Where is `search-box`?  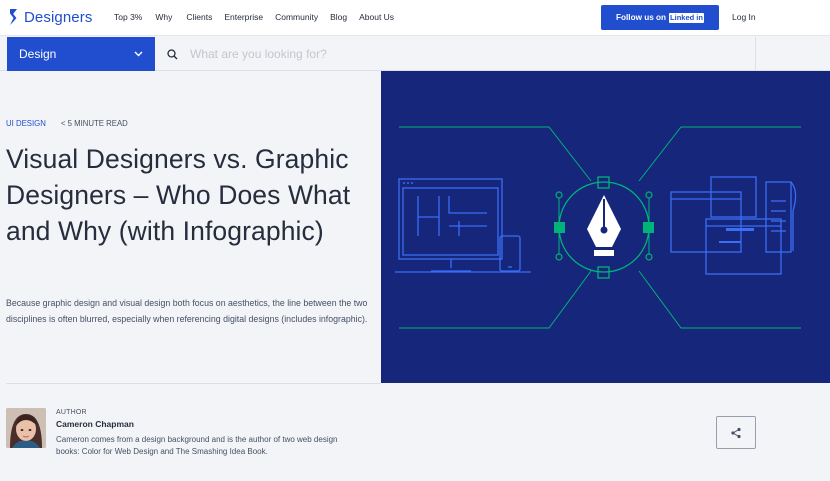
search-box is located at coordinates (455, 54).